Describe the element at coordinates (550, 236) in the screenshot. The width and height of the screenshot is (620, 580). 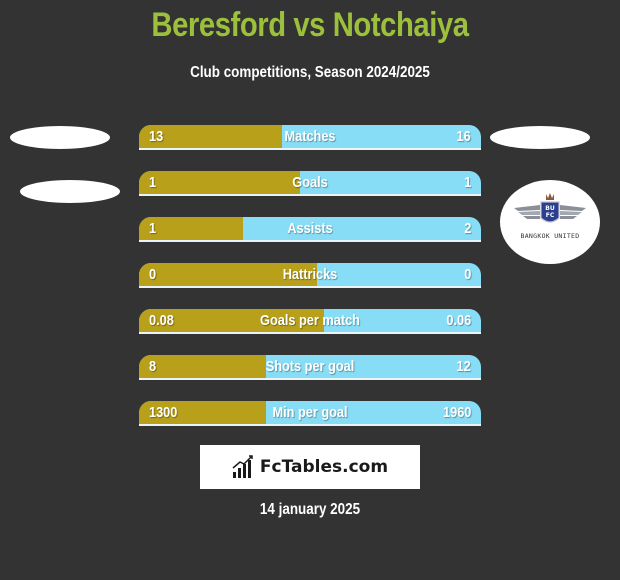
I see `crest-caption: BANGKOK UNITED` at that location.